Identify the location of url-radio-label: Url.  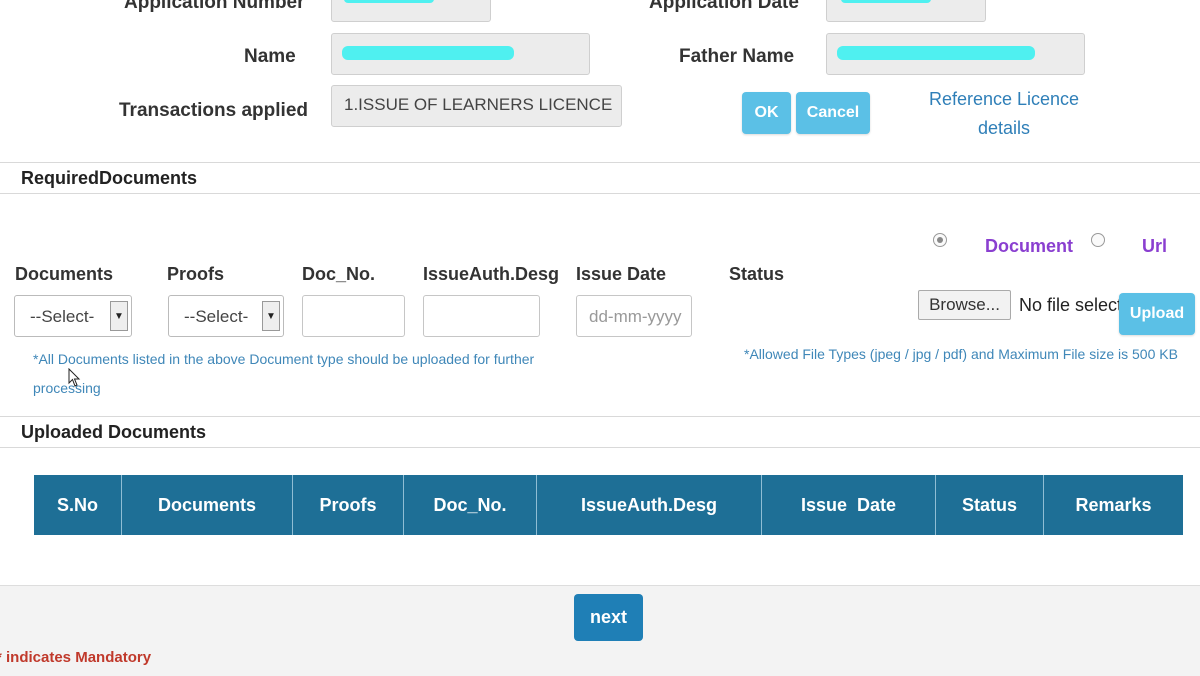
(1155, 246).